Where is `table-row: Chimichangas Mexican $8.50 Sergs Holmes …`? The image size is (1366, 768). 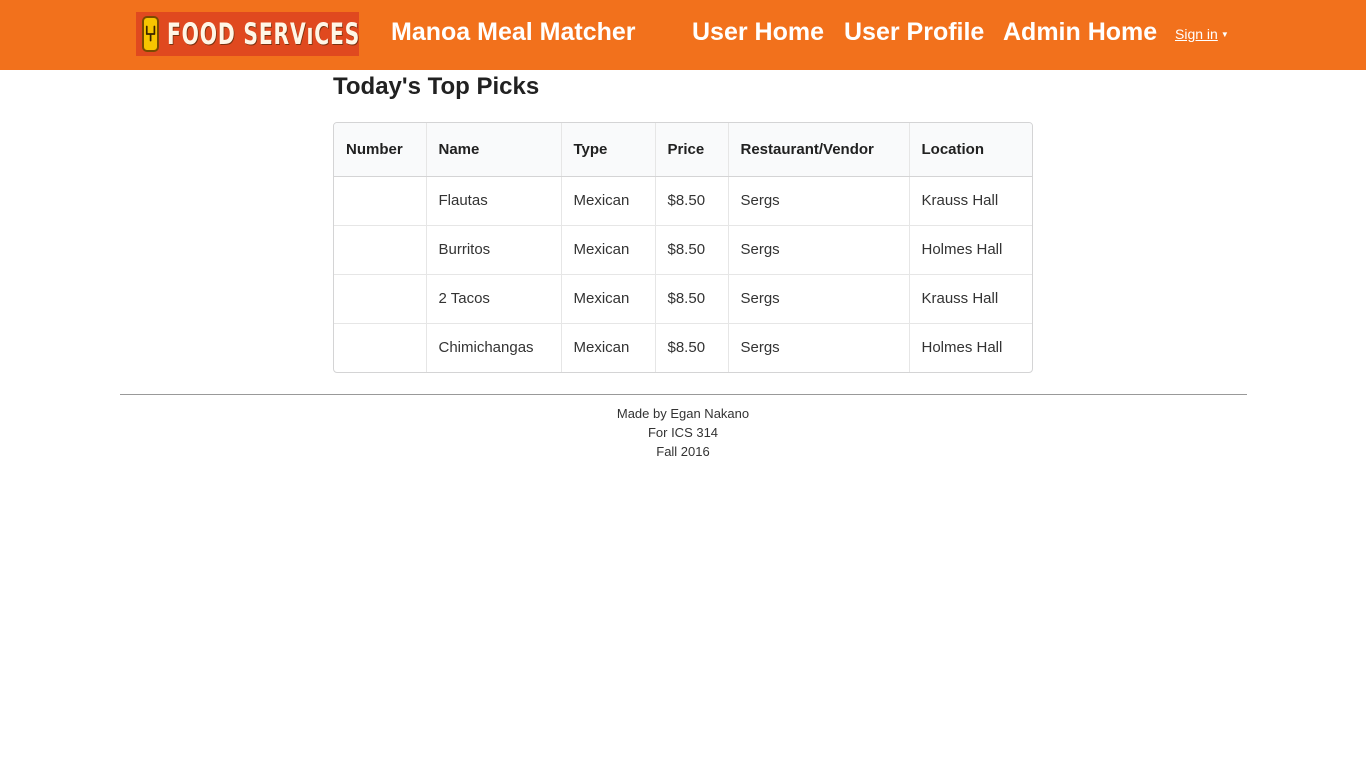 table-row: Chimichangas Mexican $8.50 Sergs Holmes … is located at coordinates (683, 347).